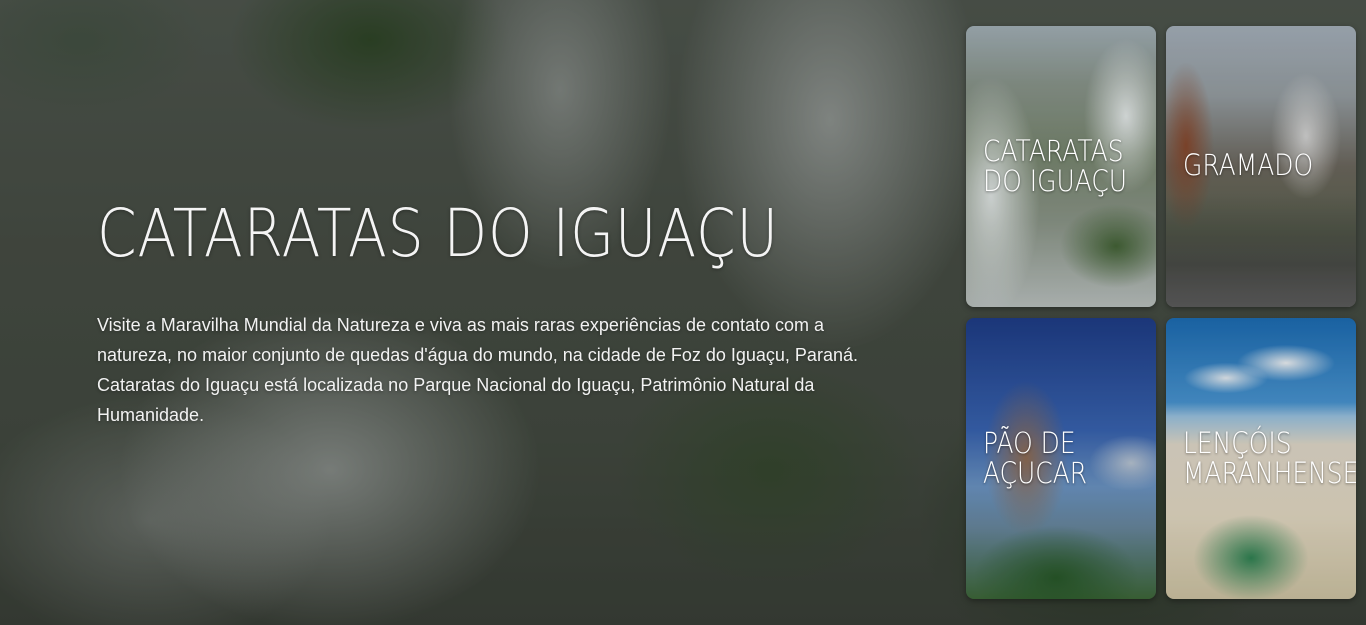 The image size is (1366, 625). I want to click on destination-label: LENÇÓIS MARANHENSES, so click(1269, 458).